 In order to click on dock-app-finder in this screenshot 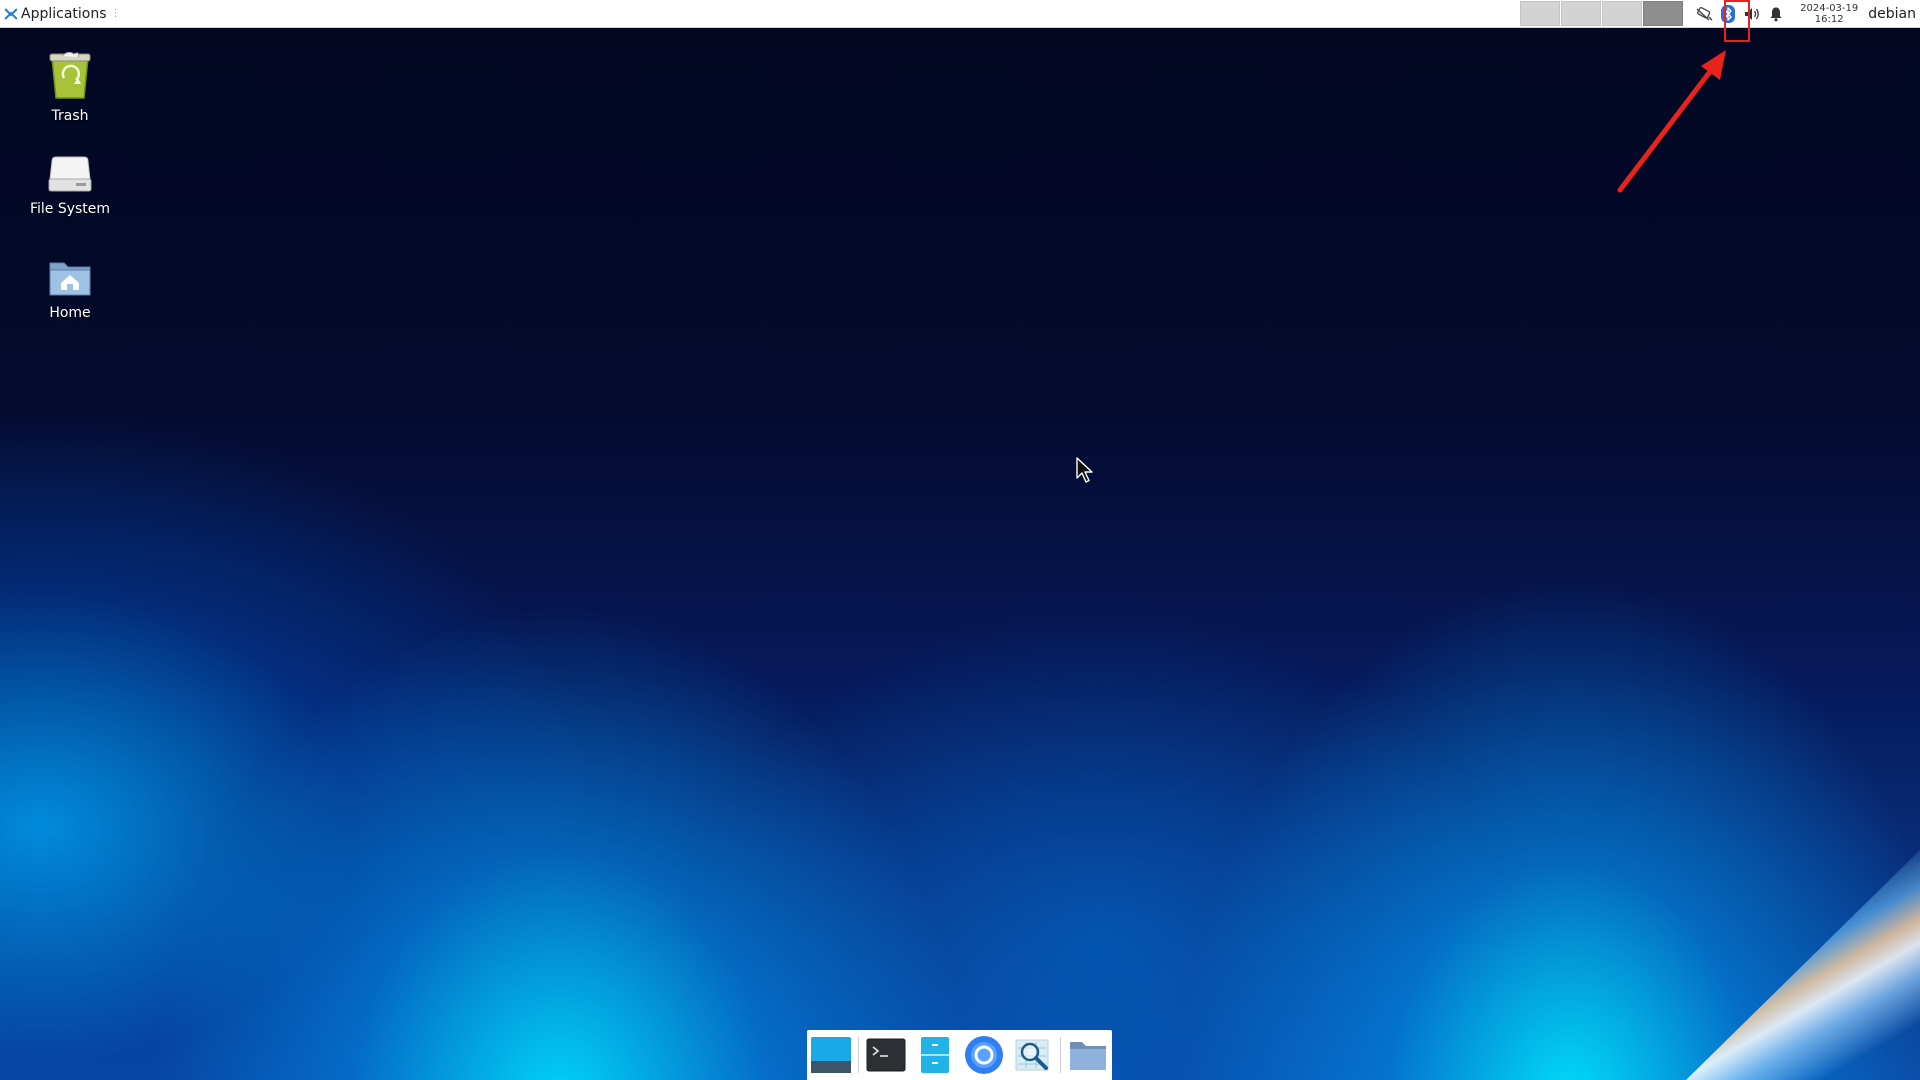, I will do `click(1033, 1055)`.